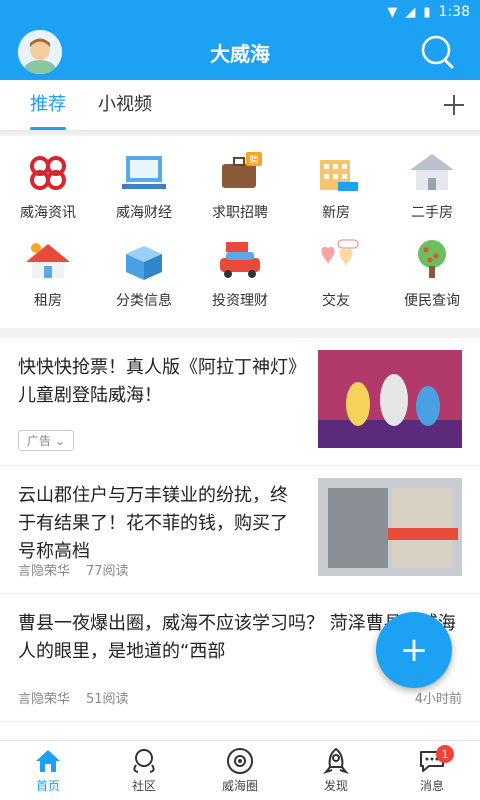  What do you see at coordinates (240, 192) in the screenshot?
I see `service-jobs: 聘 求职招聘` at bounding box center [240, 192].